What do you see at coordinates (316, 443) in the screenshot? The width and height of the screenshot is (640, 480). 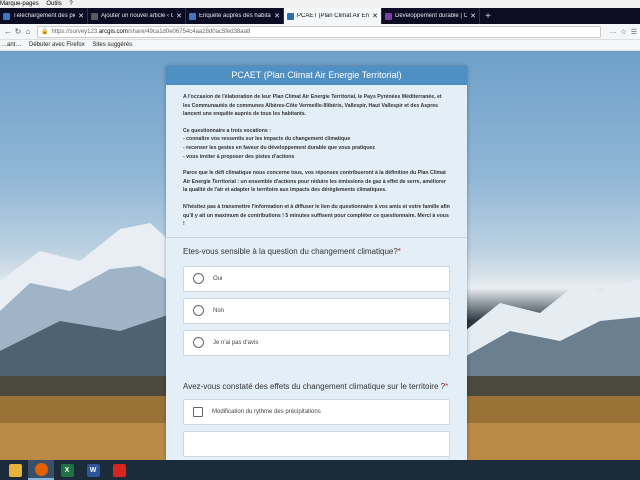 I see `checkbox-option-next` at bounding box center [316, 443].